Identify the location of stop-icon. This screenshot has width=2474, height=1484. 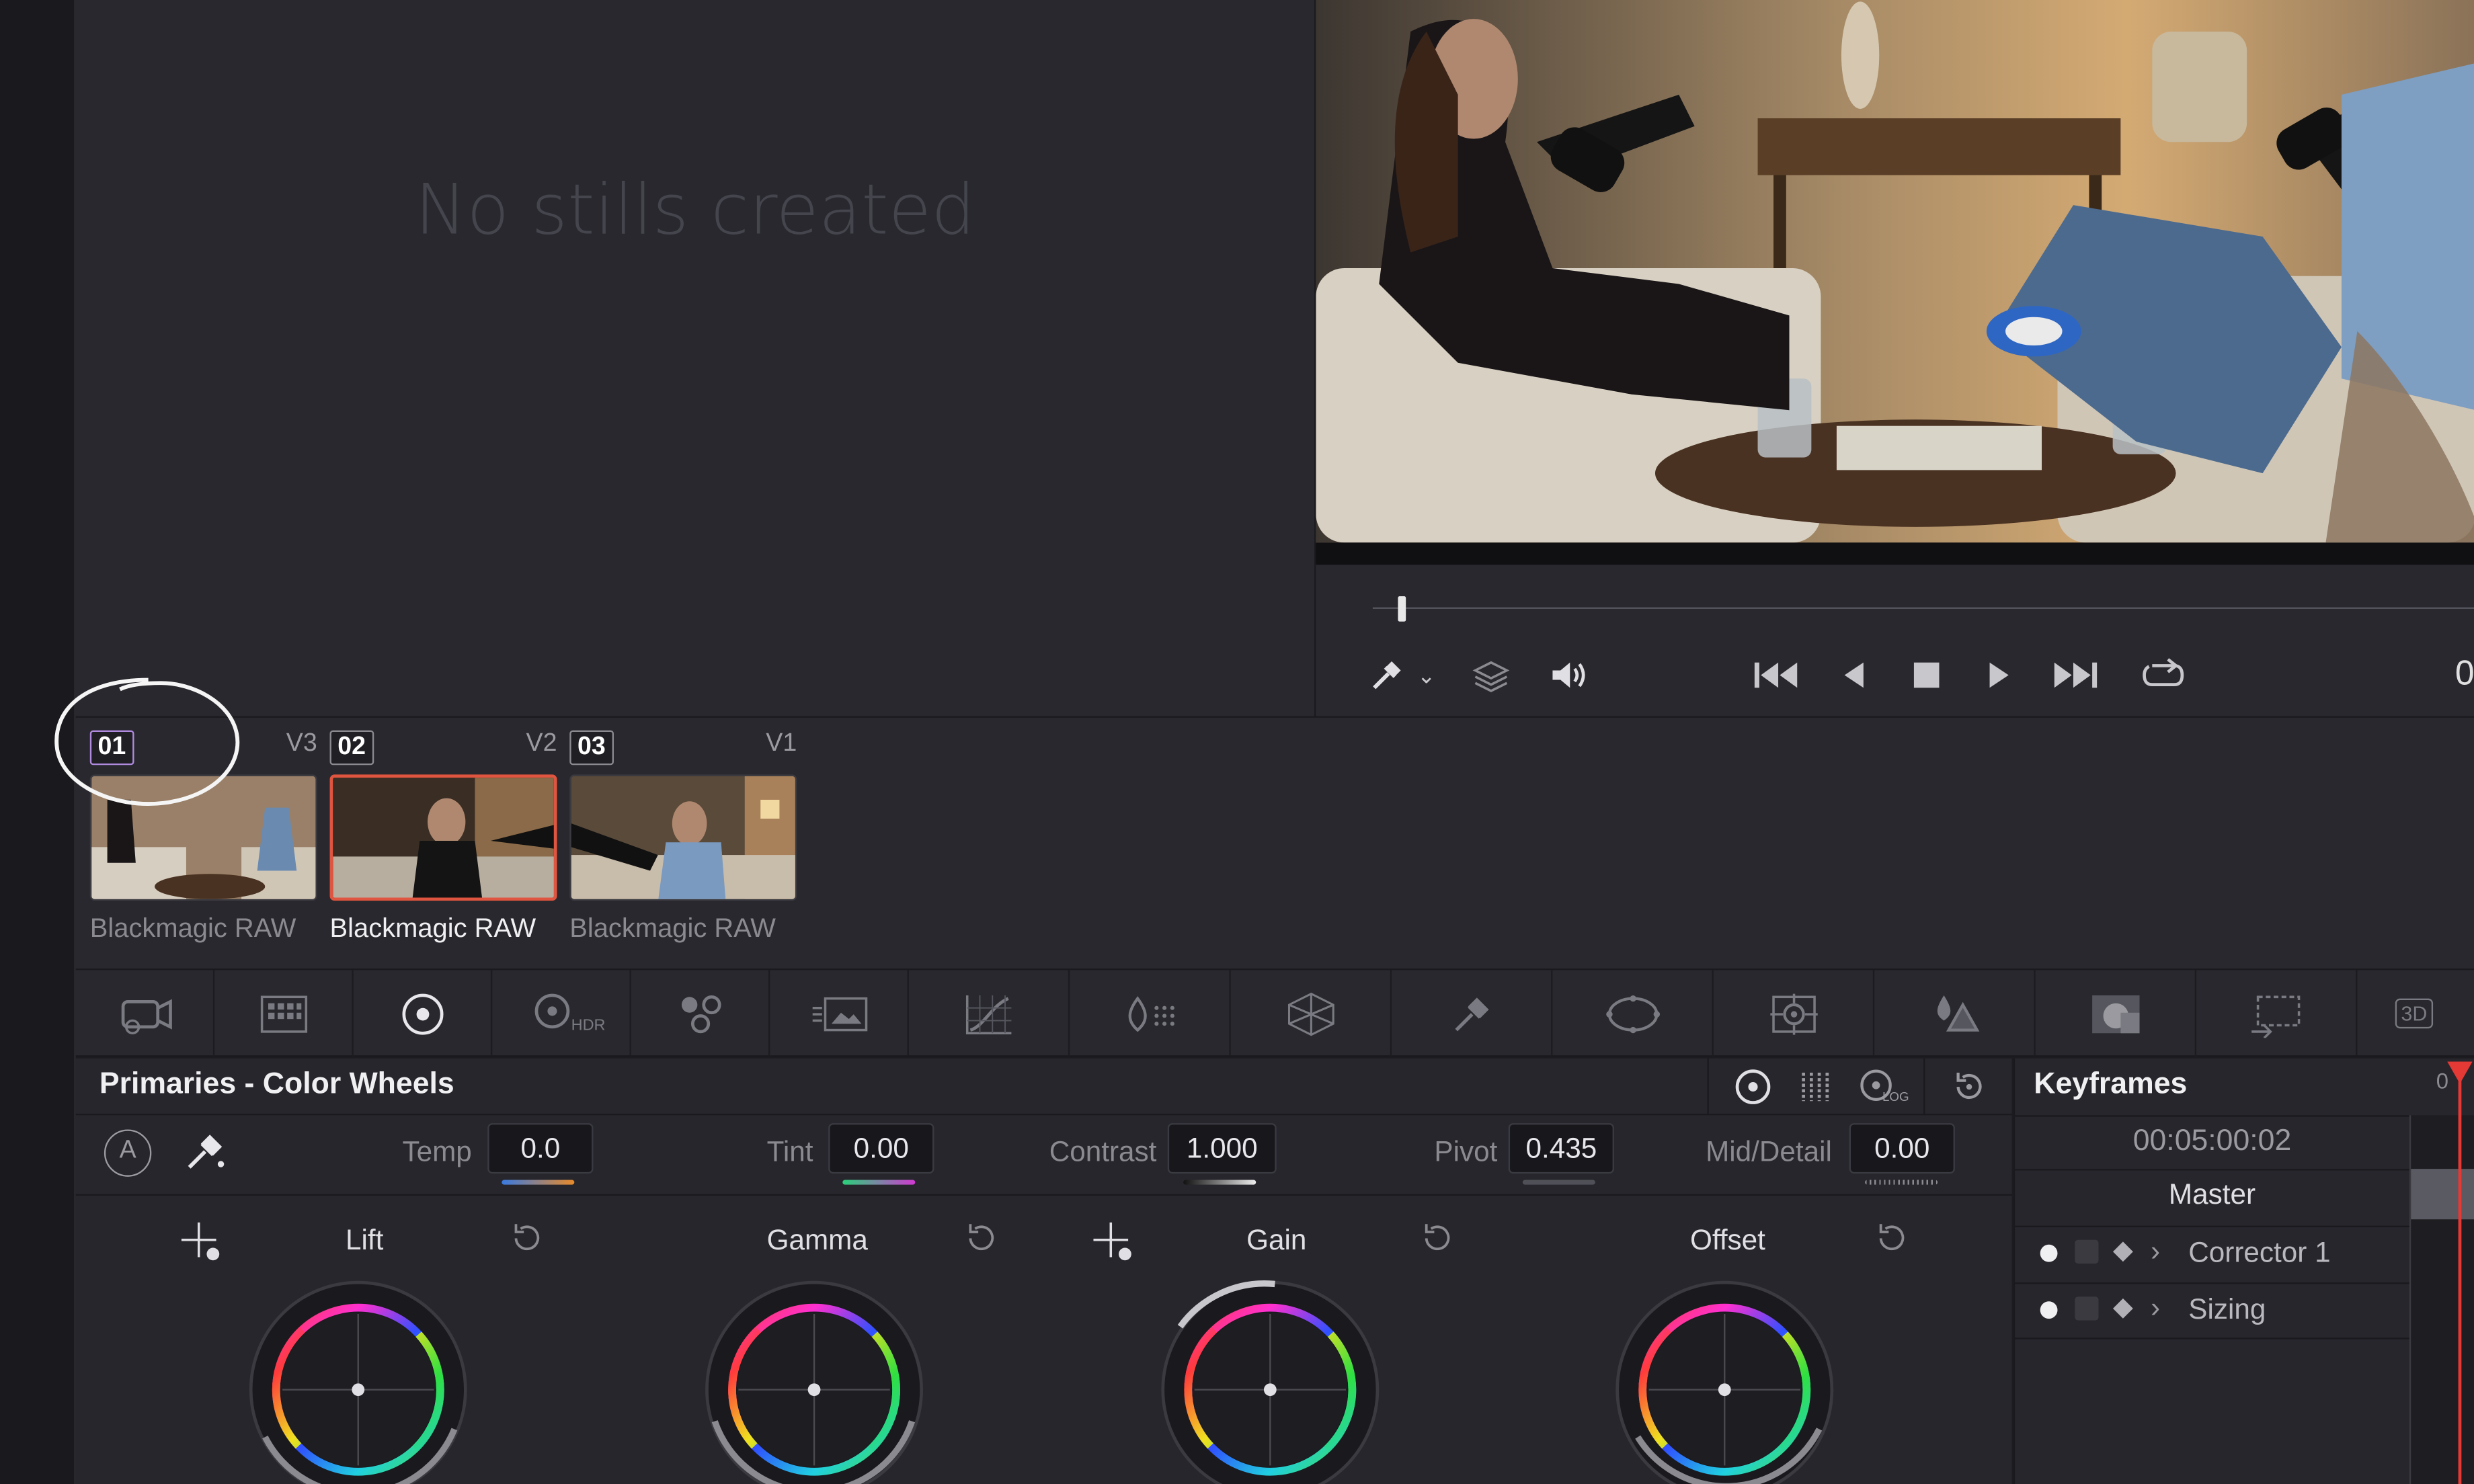
(1927, 675).